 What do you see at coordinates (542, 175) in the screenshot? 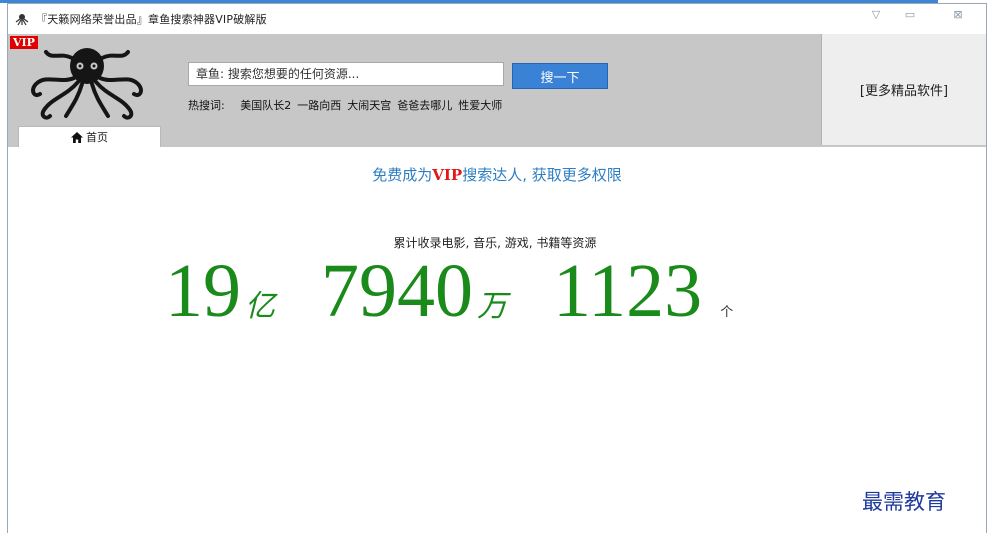
I see `vip-promo-suffix: 搜索达人, 获取更多权限` at bounding box center [542, 175].